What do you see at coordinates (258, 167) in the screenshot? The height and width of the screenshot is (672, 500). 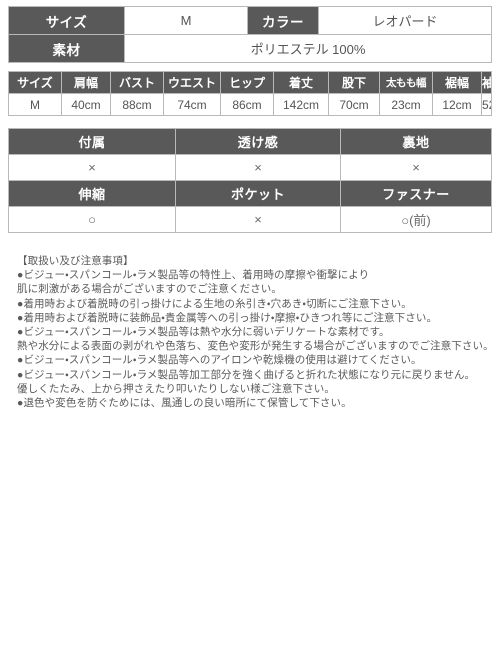 I see `attr-value-sheerness: ×` at bounding box center [258, 167].